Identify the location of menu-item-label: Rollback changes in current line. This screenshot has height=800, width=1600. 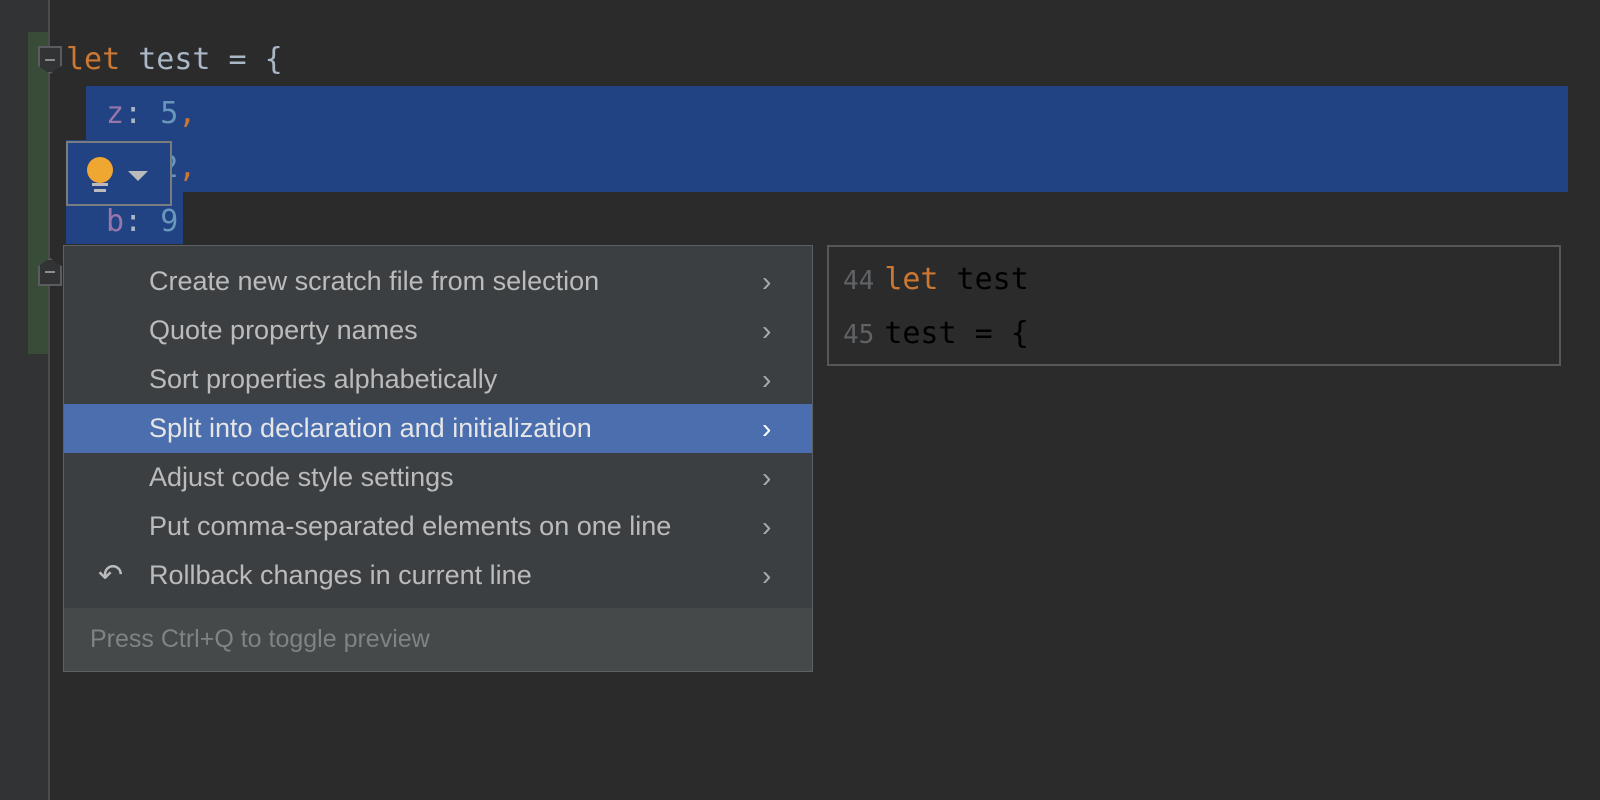
(340, 575).